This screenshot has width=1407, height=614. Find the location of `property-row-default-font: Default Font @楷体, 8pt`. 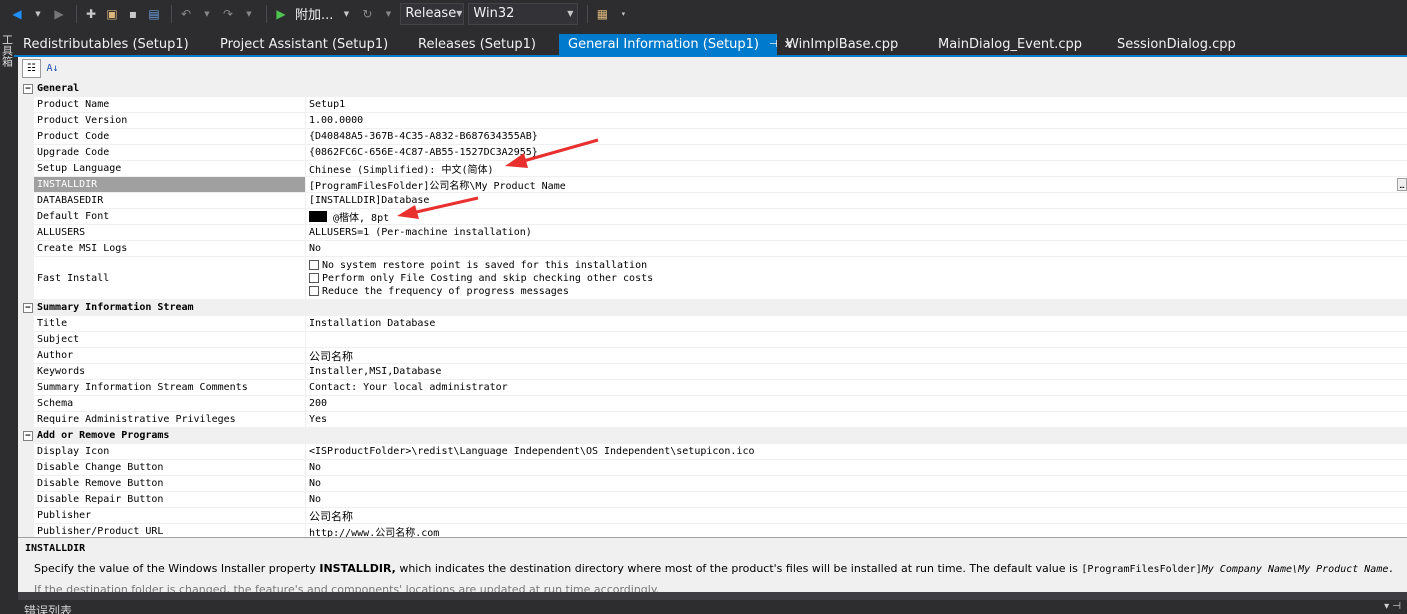

property-row-default-font: Default Font @楷体, 8pt is located at coordinates (712, 217).